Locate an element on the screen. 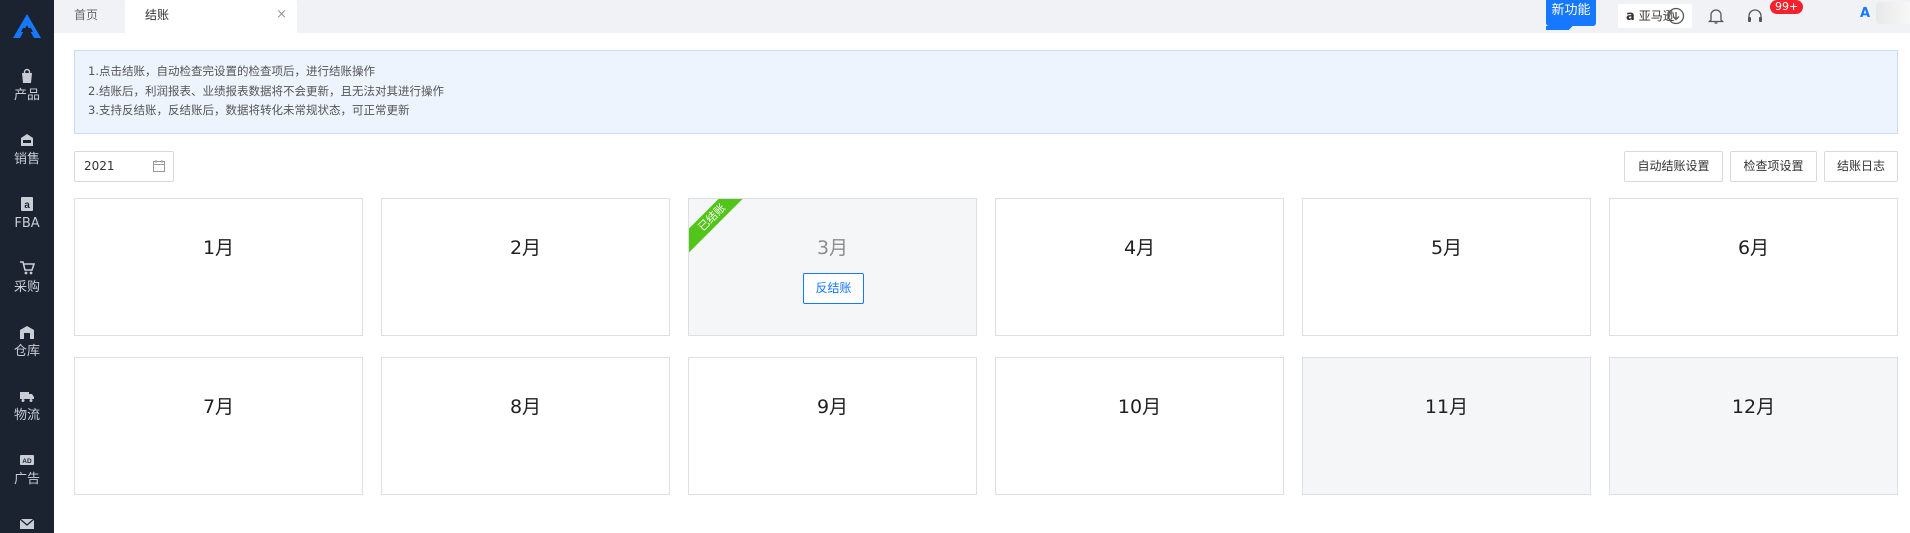 Image resolution: width=1910 pixels, height=533 pixels. month-card-12: 12月 is located at coordinates (1753, 426).